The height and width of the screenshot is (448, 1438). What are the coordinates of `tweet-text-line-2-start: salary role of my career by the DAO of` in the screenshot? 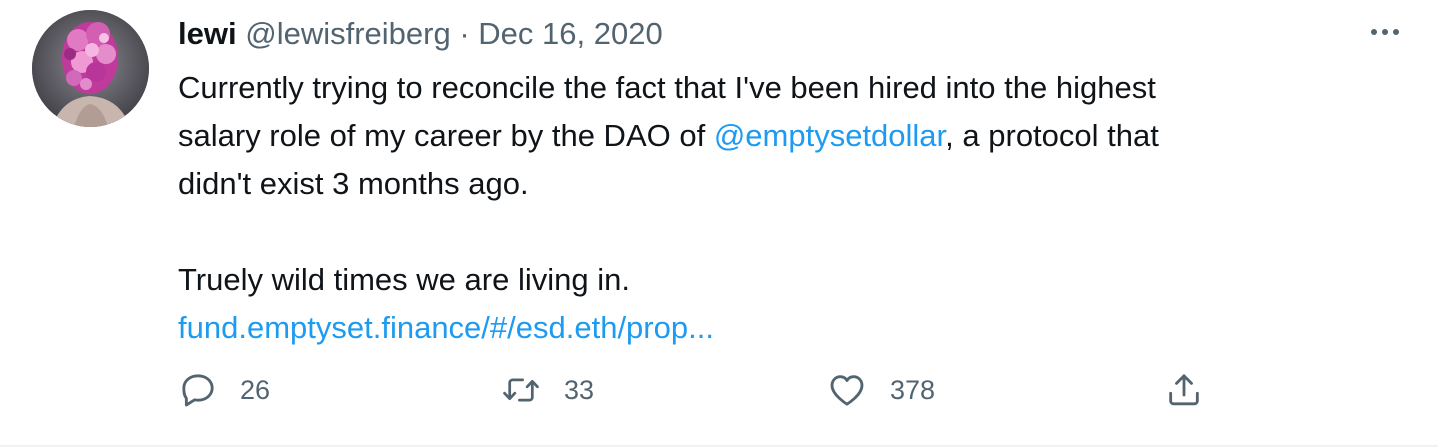 It's located at (446, 135).